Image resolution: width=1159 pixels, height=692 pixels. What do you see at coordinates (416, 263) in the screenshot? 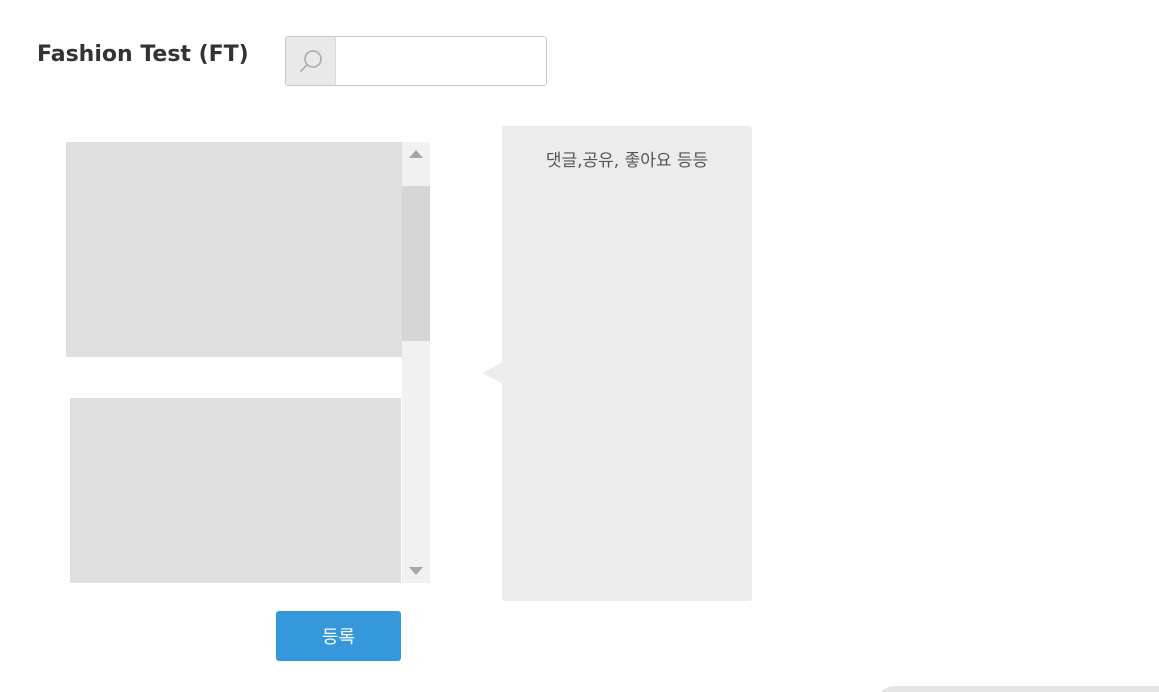
I see `scrollbar-thumb` at bounding box center [416, 263].